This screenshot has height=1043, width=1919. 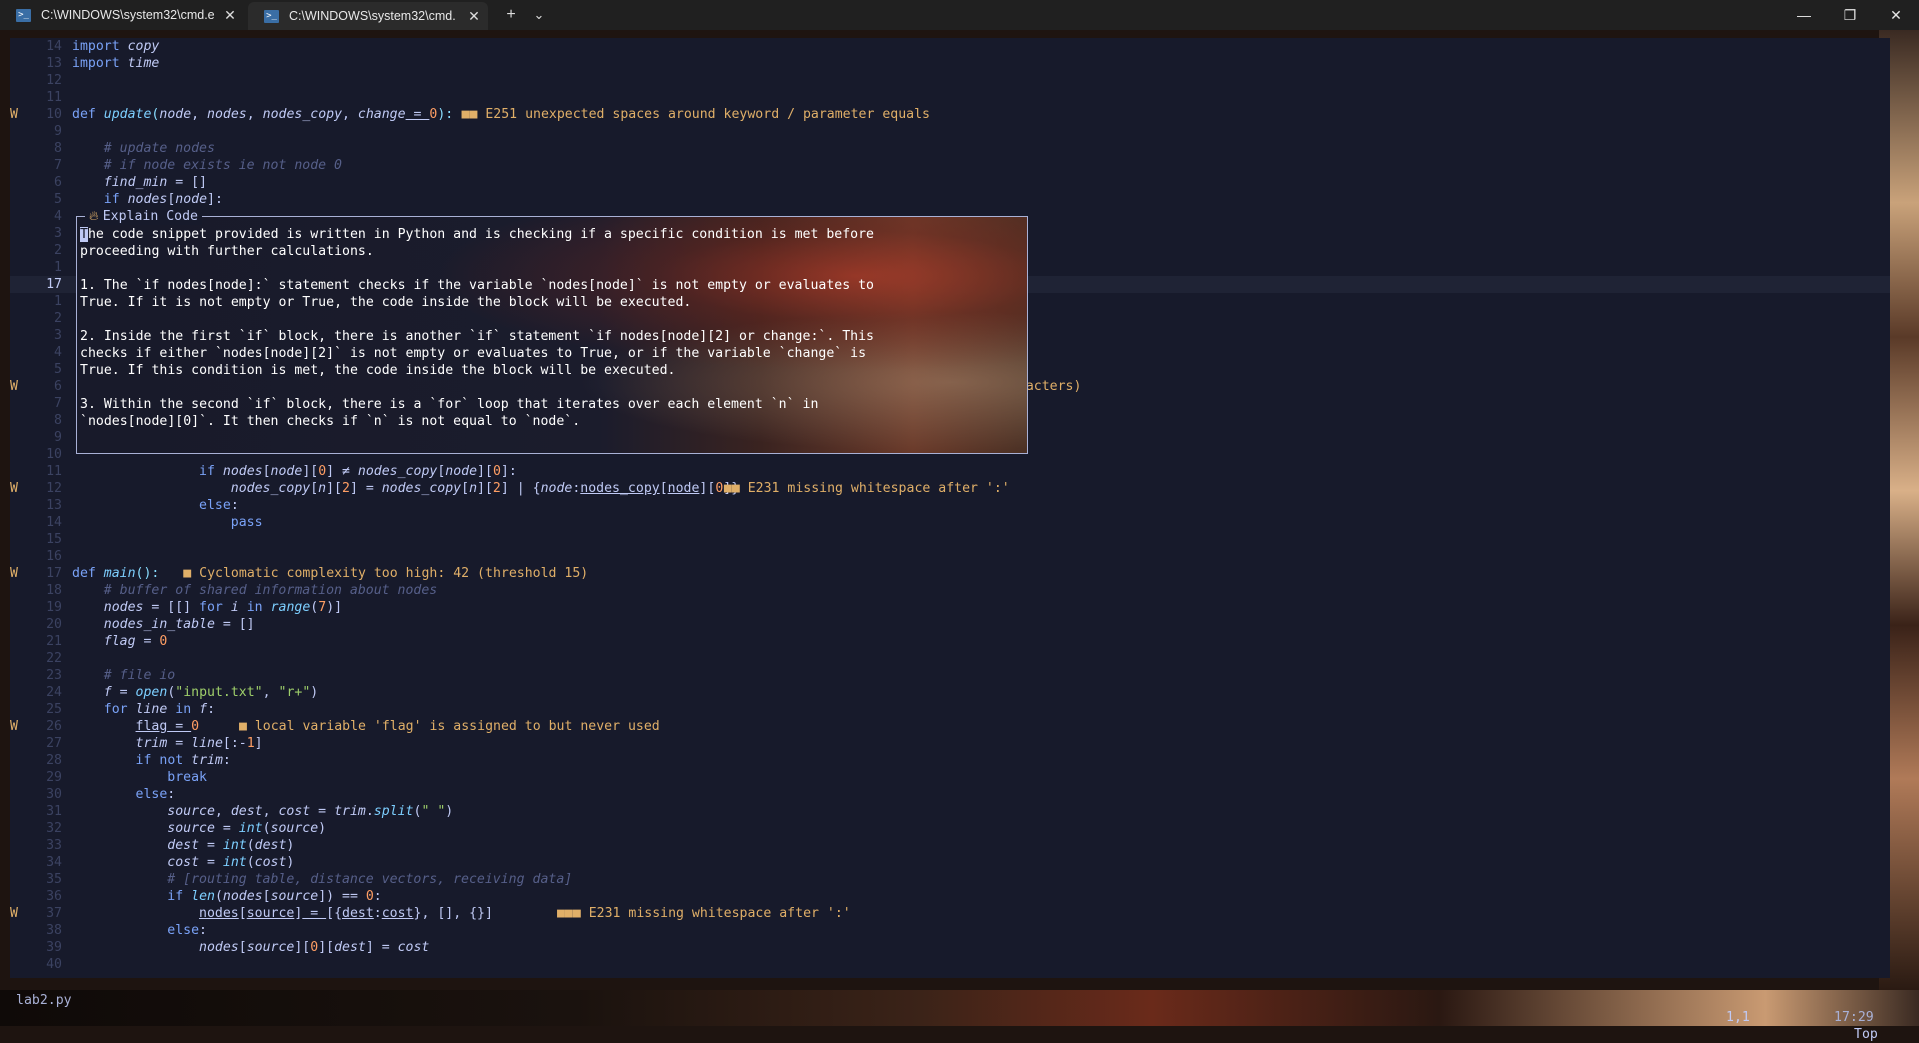 I want to click on explanation-line: proceeding with further calculations., so click(x=227, y=251).